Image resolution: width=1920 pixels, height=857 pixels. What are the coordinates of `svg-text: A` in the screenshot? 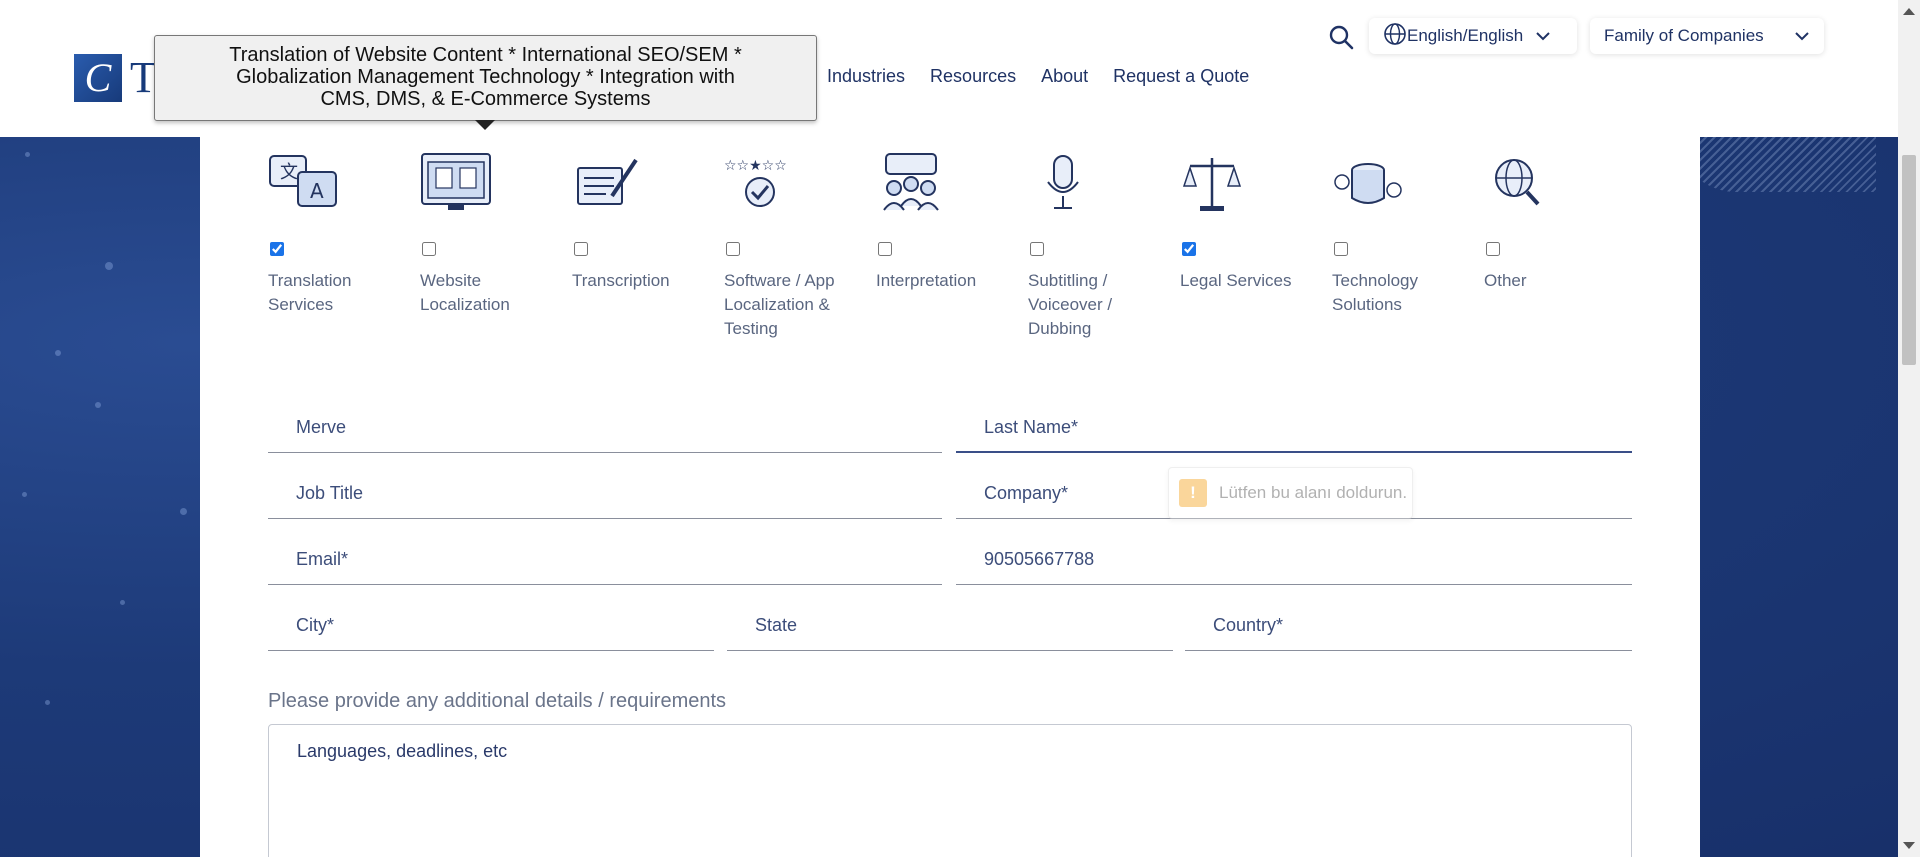 It's located at (317, 191).